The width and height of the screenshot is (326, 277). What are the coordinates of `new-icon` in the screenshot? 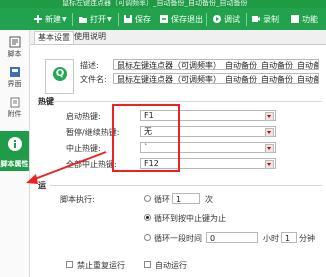 It's located at (38, 19).